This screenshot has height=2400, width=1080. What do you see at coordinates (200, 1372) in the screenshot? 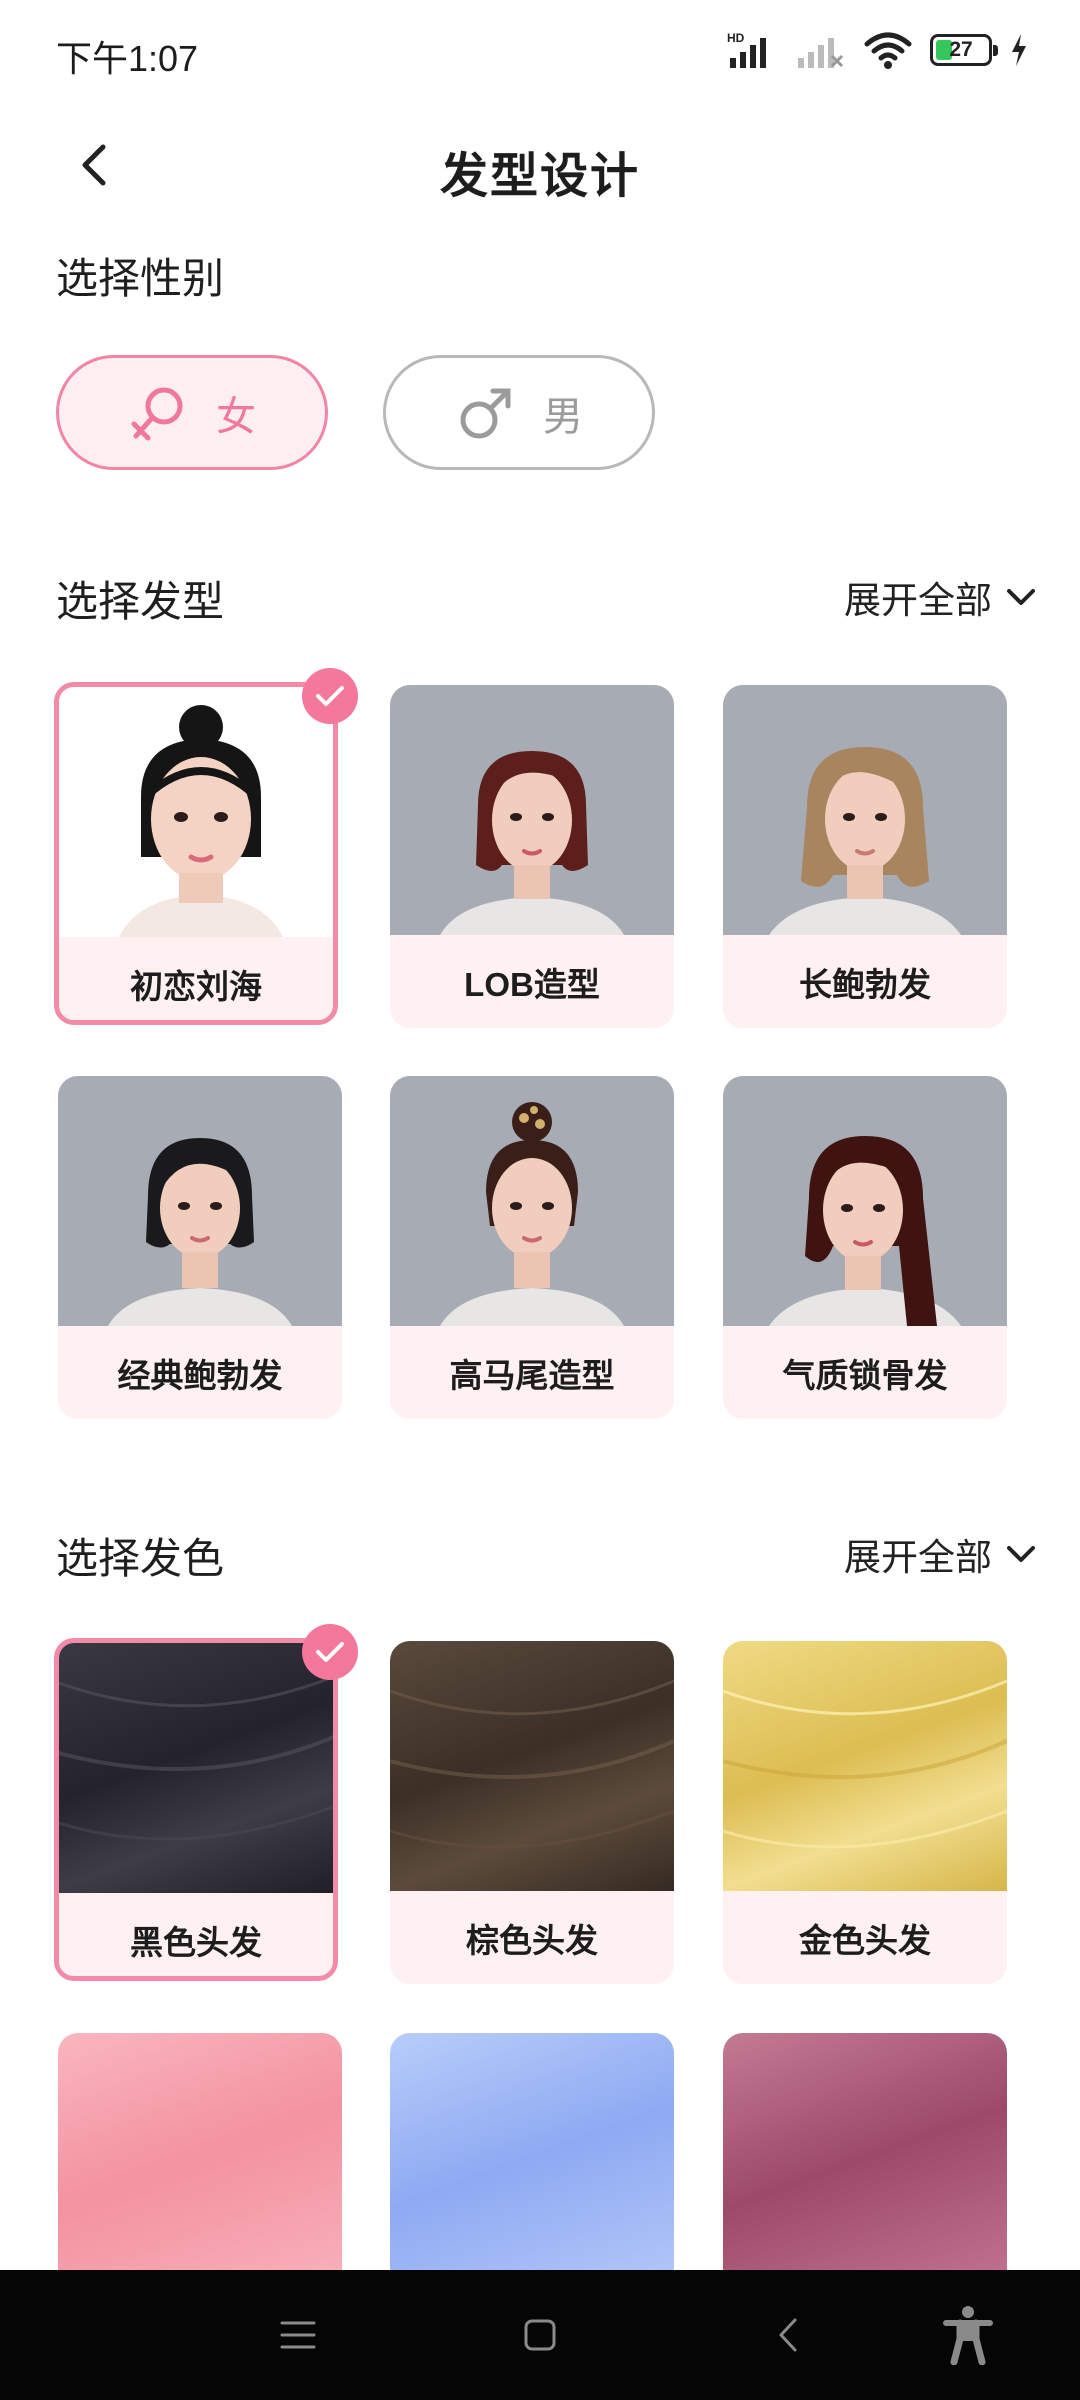
I see `hairstyle-label: 经典鲍勃发` at bounding box center [200, 1372].